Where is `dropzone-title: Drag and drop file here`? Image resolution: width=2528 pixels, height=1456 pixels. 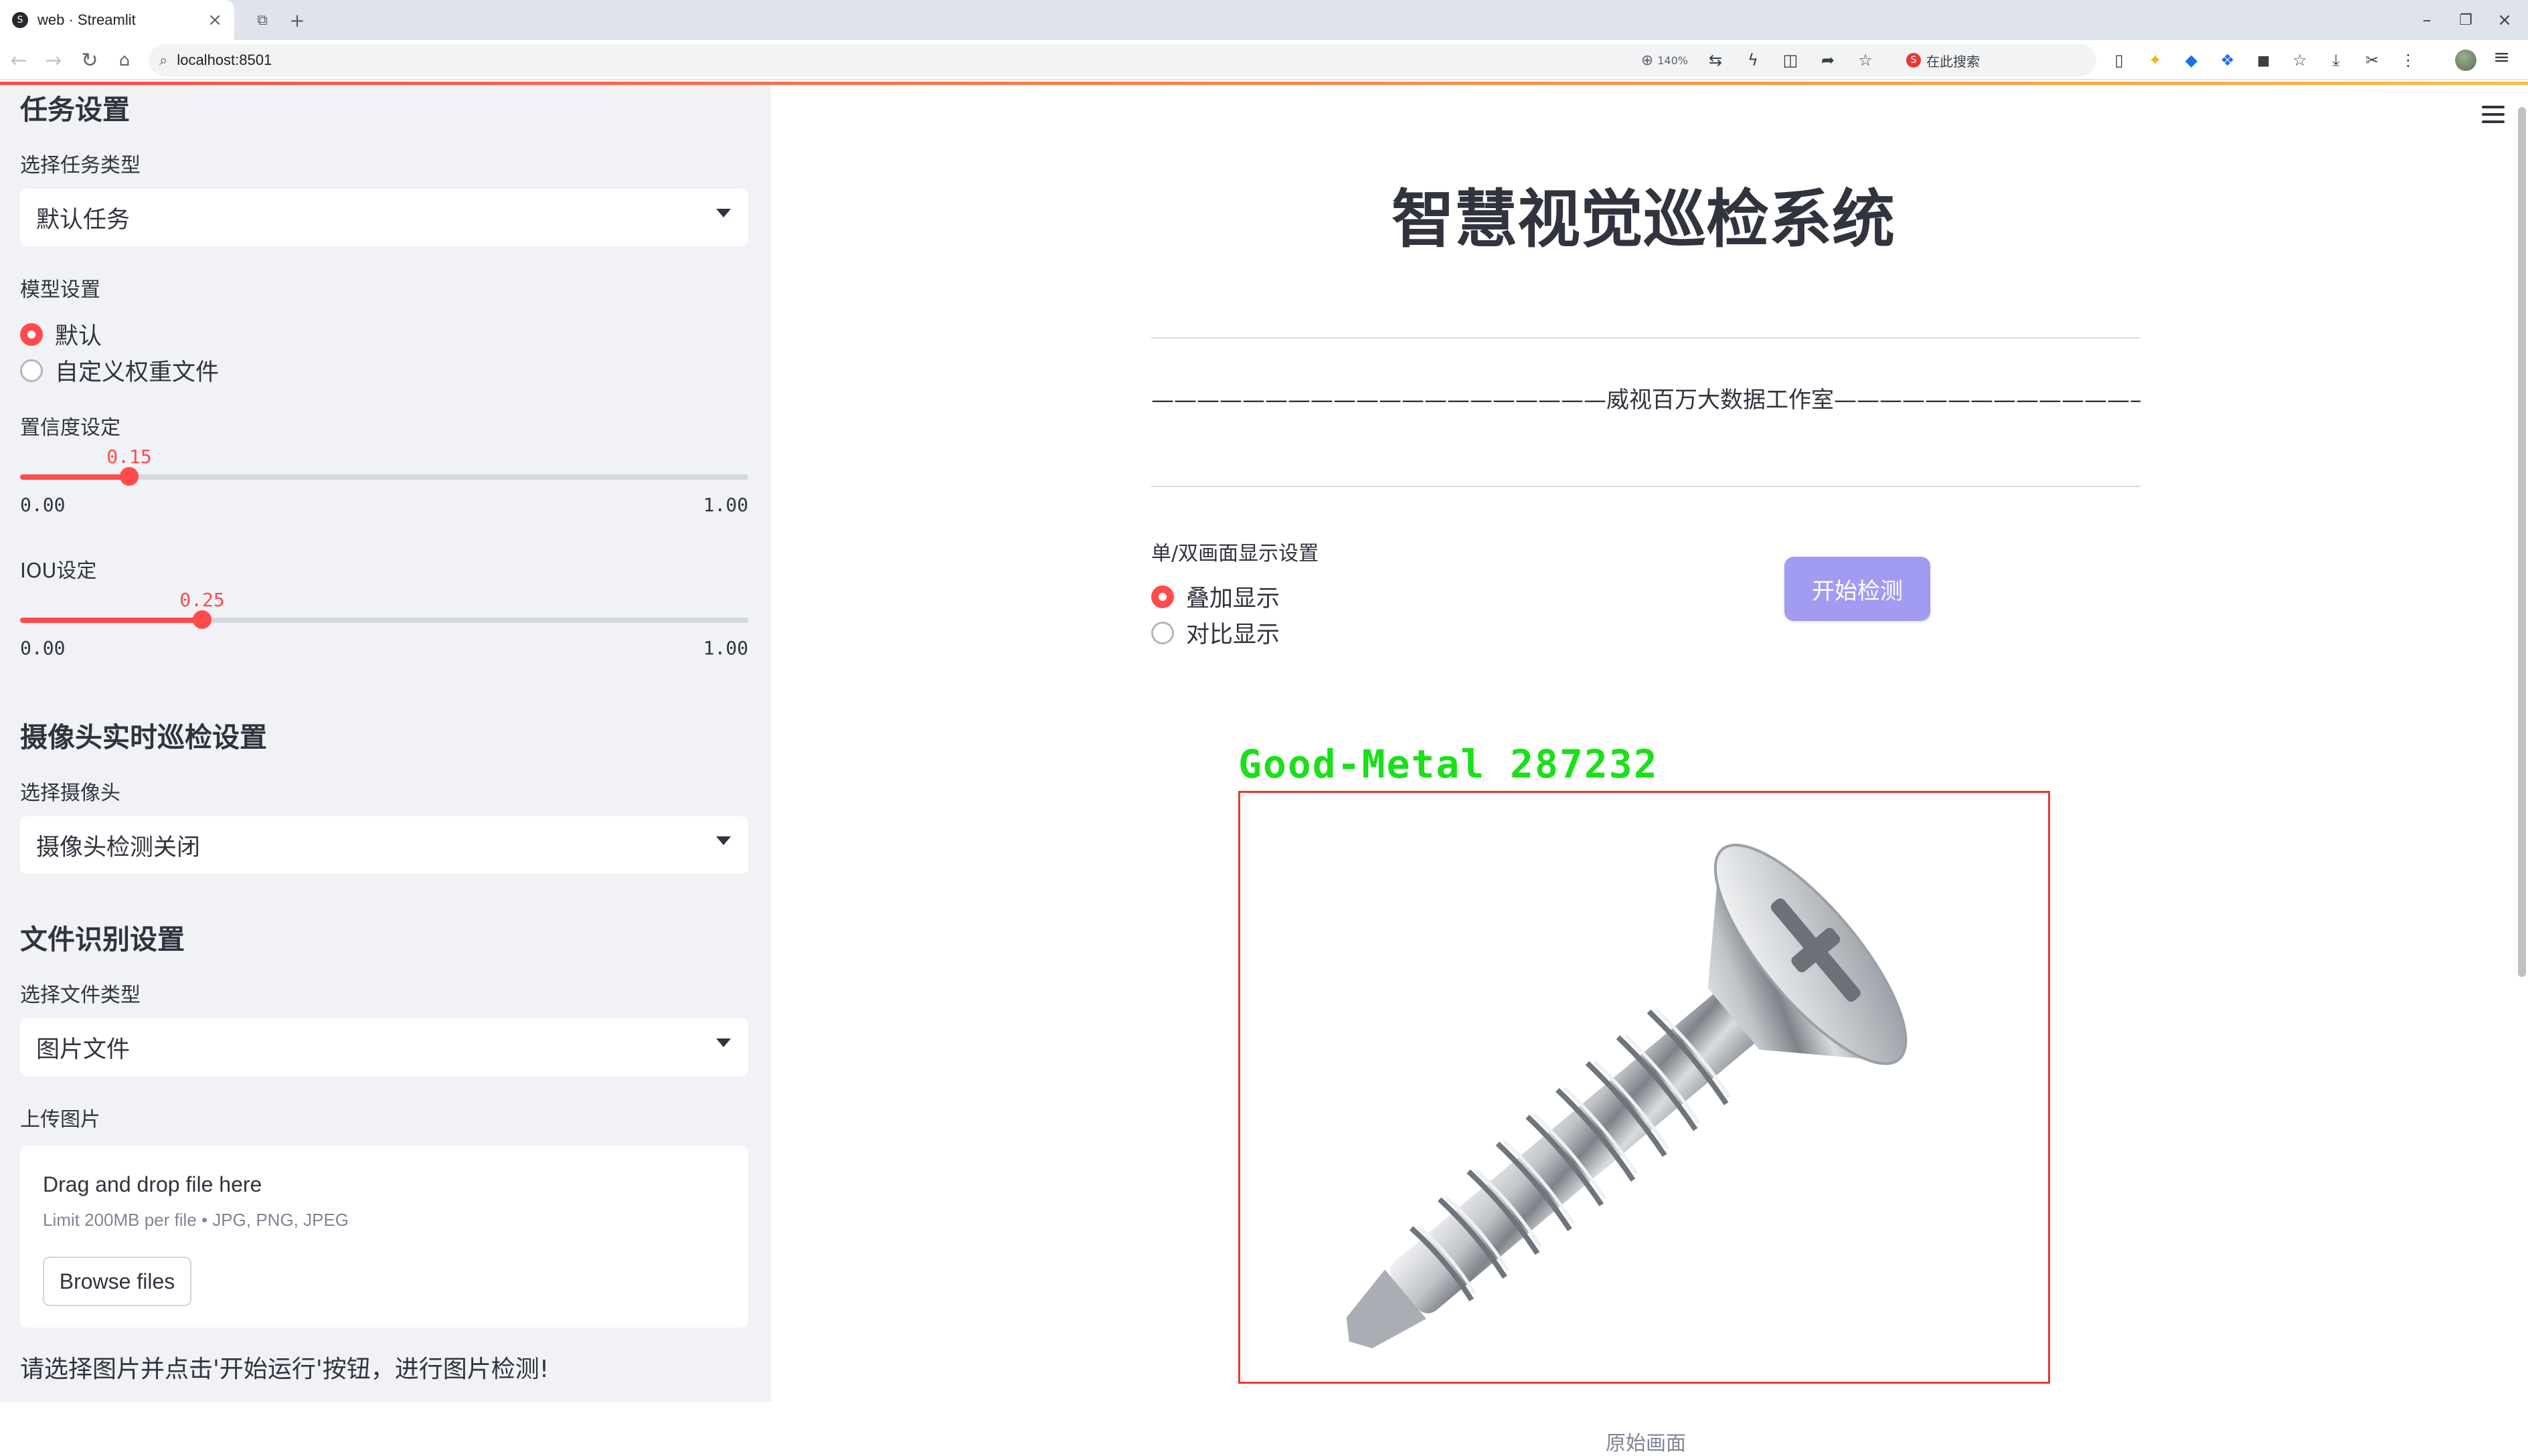
dropzone-title: Drag and drop file here is located at coordinates (152, 1184).